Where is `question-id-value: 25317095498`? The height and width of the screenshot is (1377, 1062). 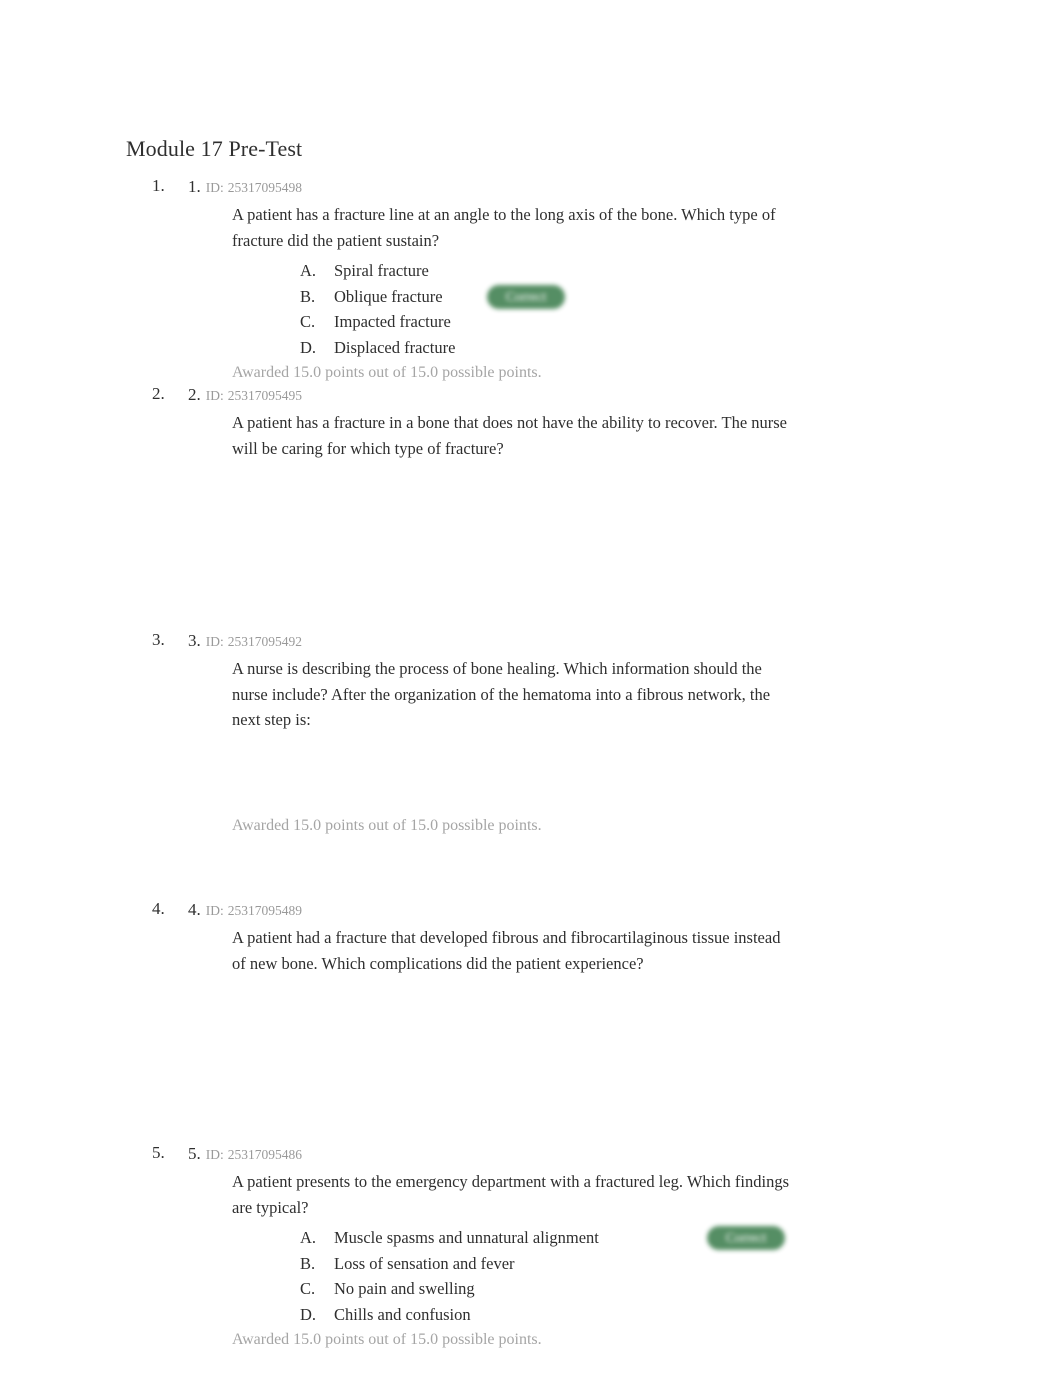
question-id-value: 25317095498 is located at coordinates (264, 187).